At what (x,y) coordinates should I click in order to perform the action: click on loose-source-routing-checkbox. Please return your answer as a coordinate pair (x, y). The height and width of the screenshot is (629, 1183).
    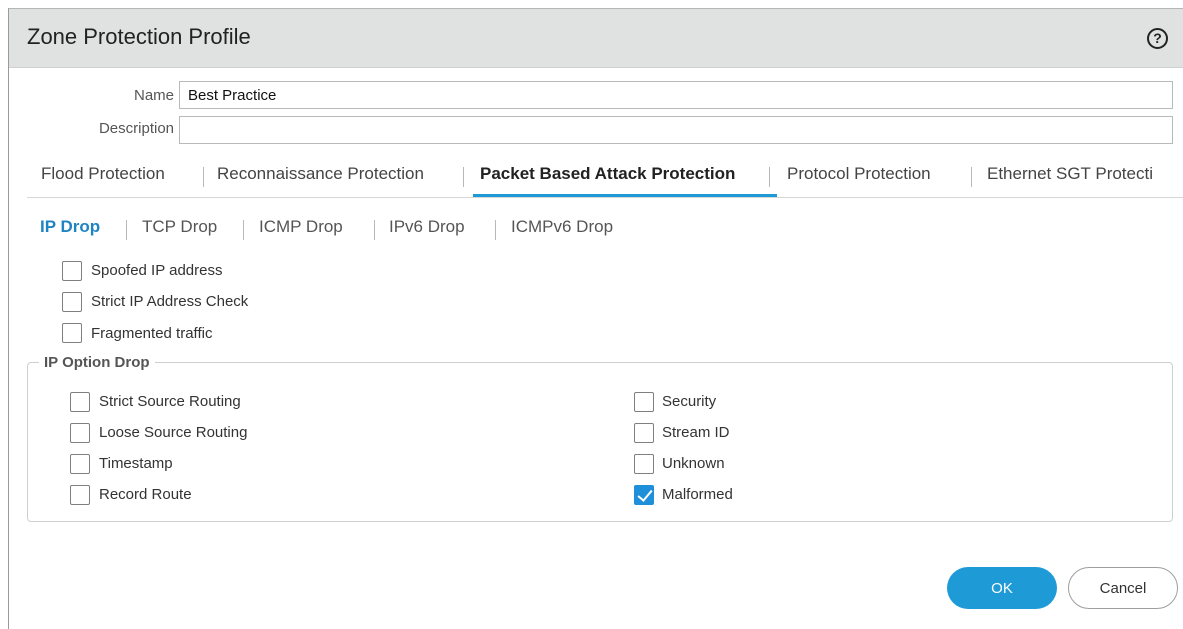
    Looking at the image, I should click on (80, 433).